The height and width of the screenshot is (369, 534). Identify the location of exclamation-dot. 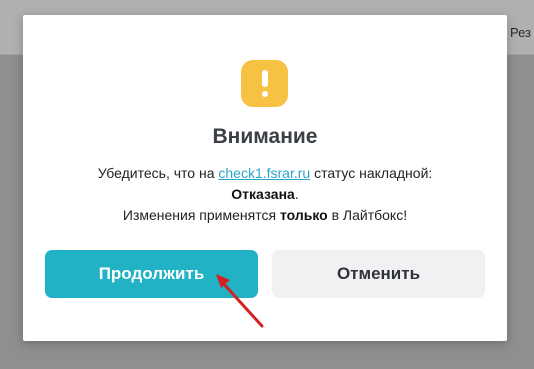
(265, 94).